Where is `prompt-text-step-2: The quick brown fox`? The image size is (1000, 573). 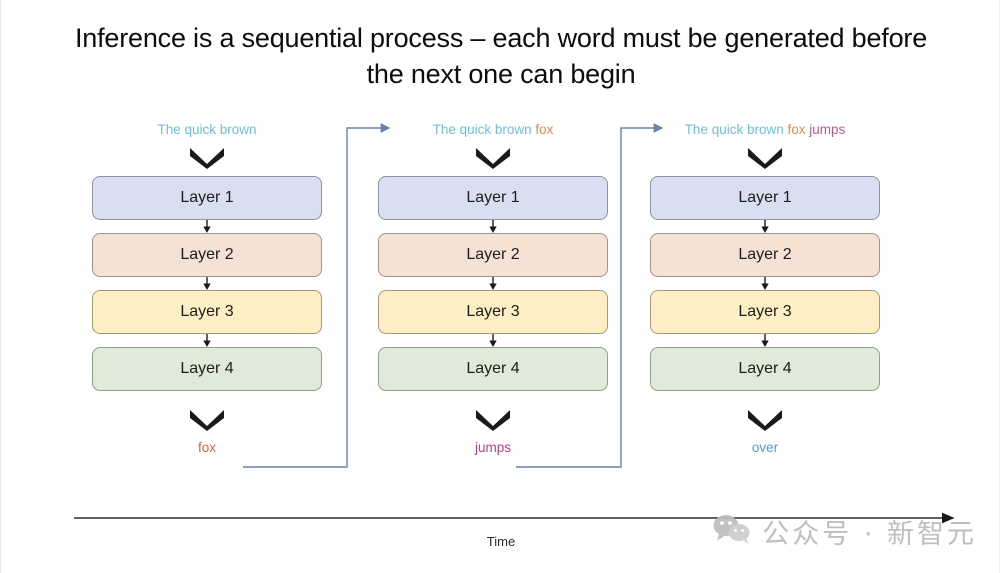
prompt-text-step-2: The quick brown fox is located at coordinates (493, 130).